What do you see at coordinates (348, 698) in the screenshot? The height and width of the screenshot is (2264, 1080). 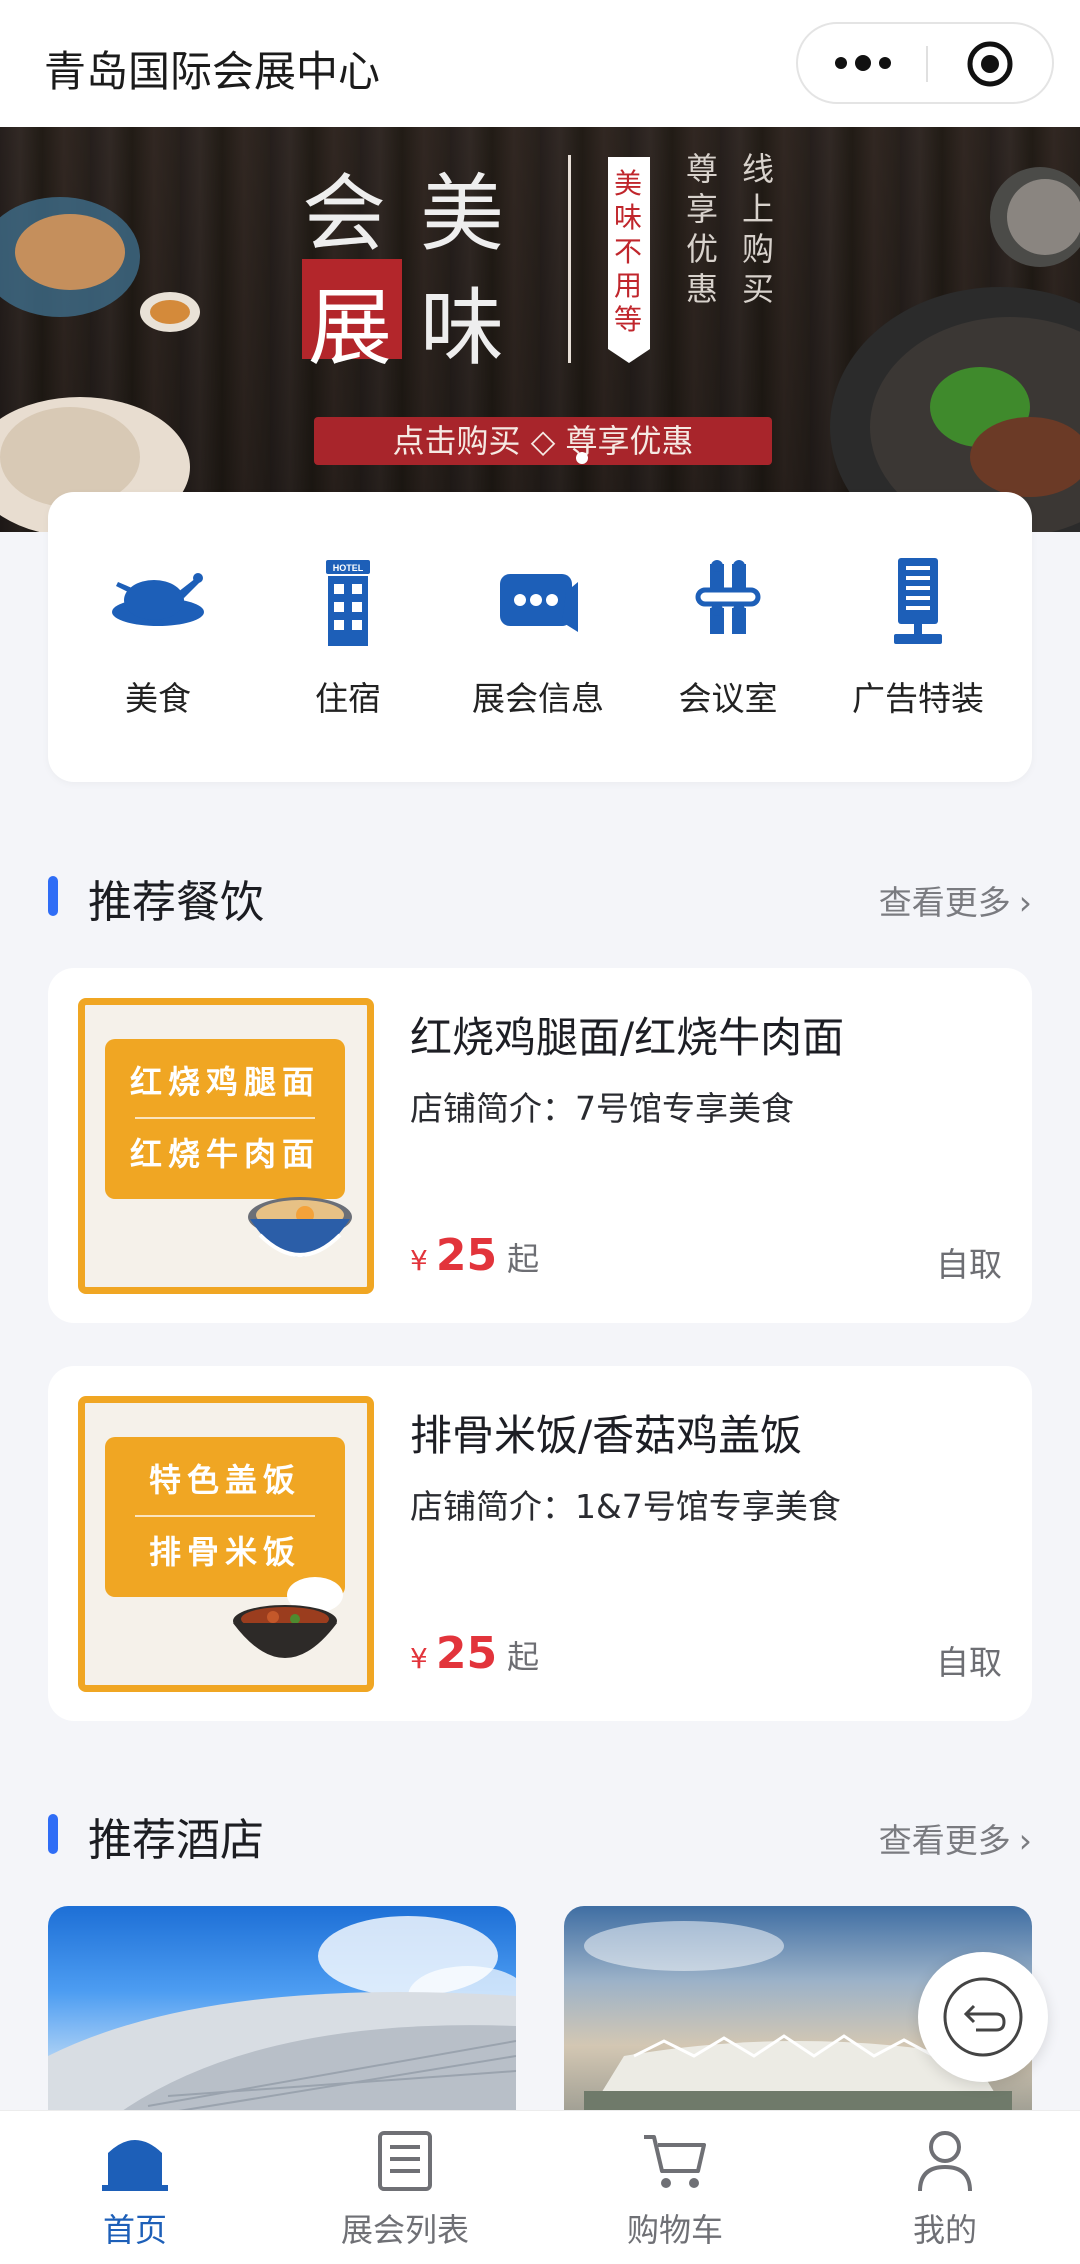 I see `category-label: 住宿` at bounding box center [348, 698].